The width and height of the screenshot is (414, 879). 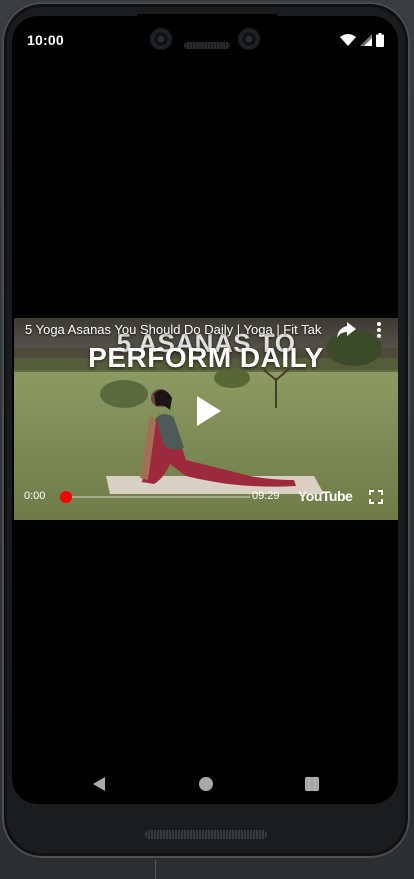 I want to click on status-time: 10:00, so click(x=45, y=40).